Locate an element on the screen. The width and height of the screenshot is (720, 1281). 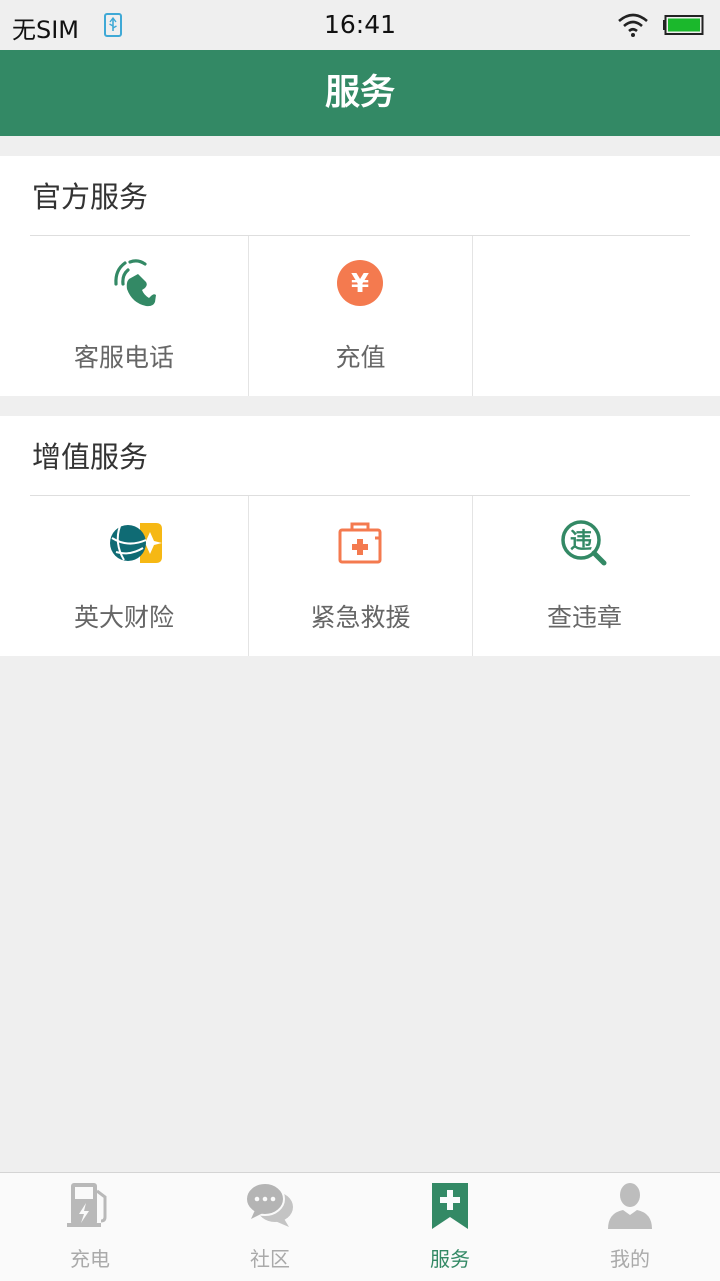
empty-cell is located at coordinates (596, 316).